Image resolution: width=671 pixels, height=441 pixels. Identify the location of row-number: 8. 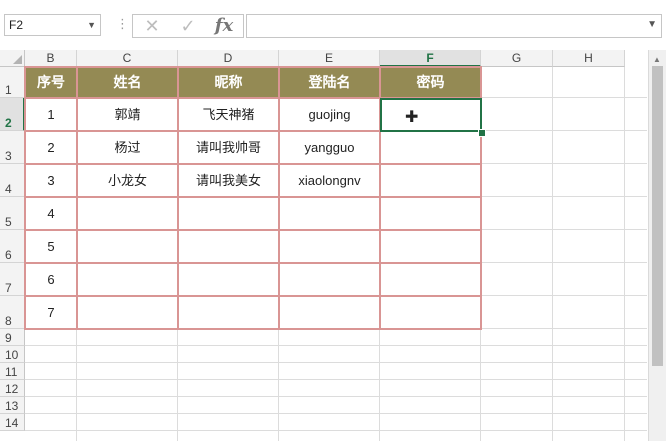
(8, 321).